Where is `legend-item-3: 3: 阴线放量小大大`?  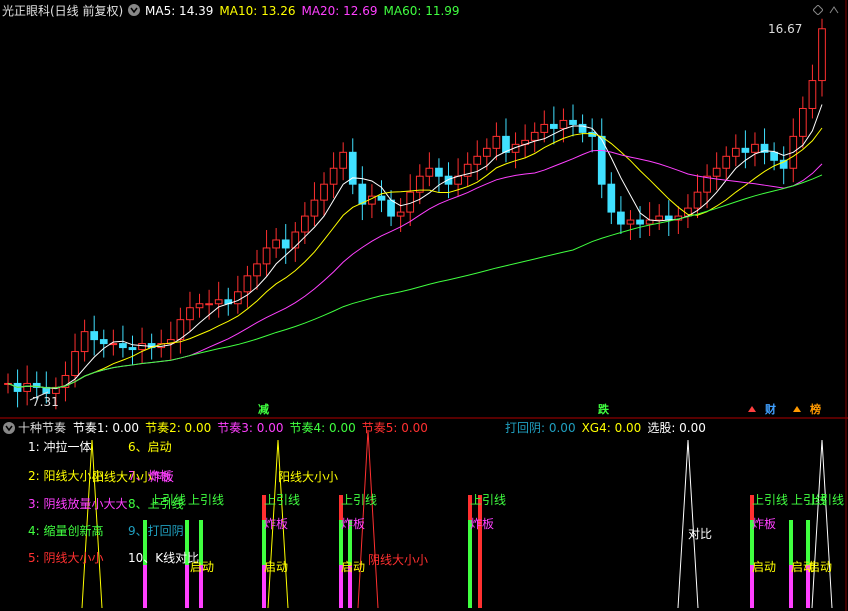 legend-item-3: 3: 阴线放量小大大 is located at coordinates (78, 504).